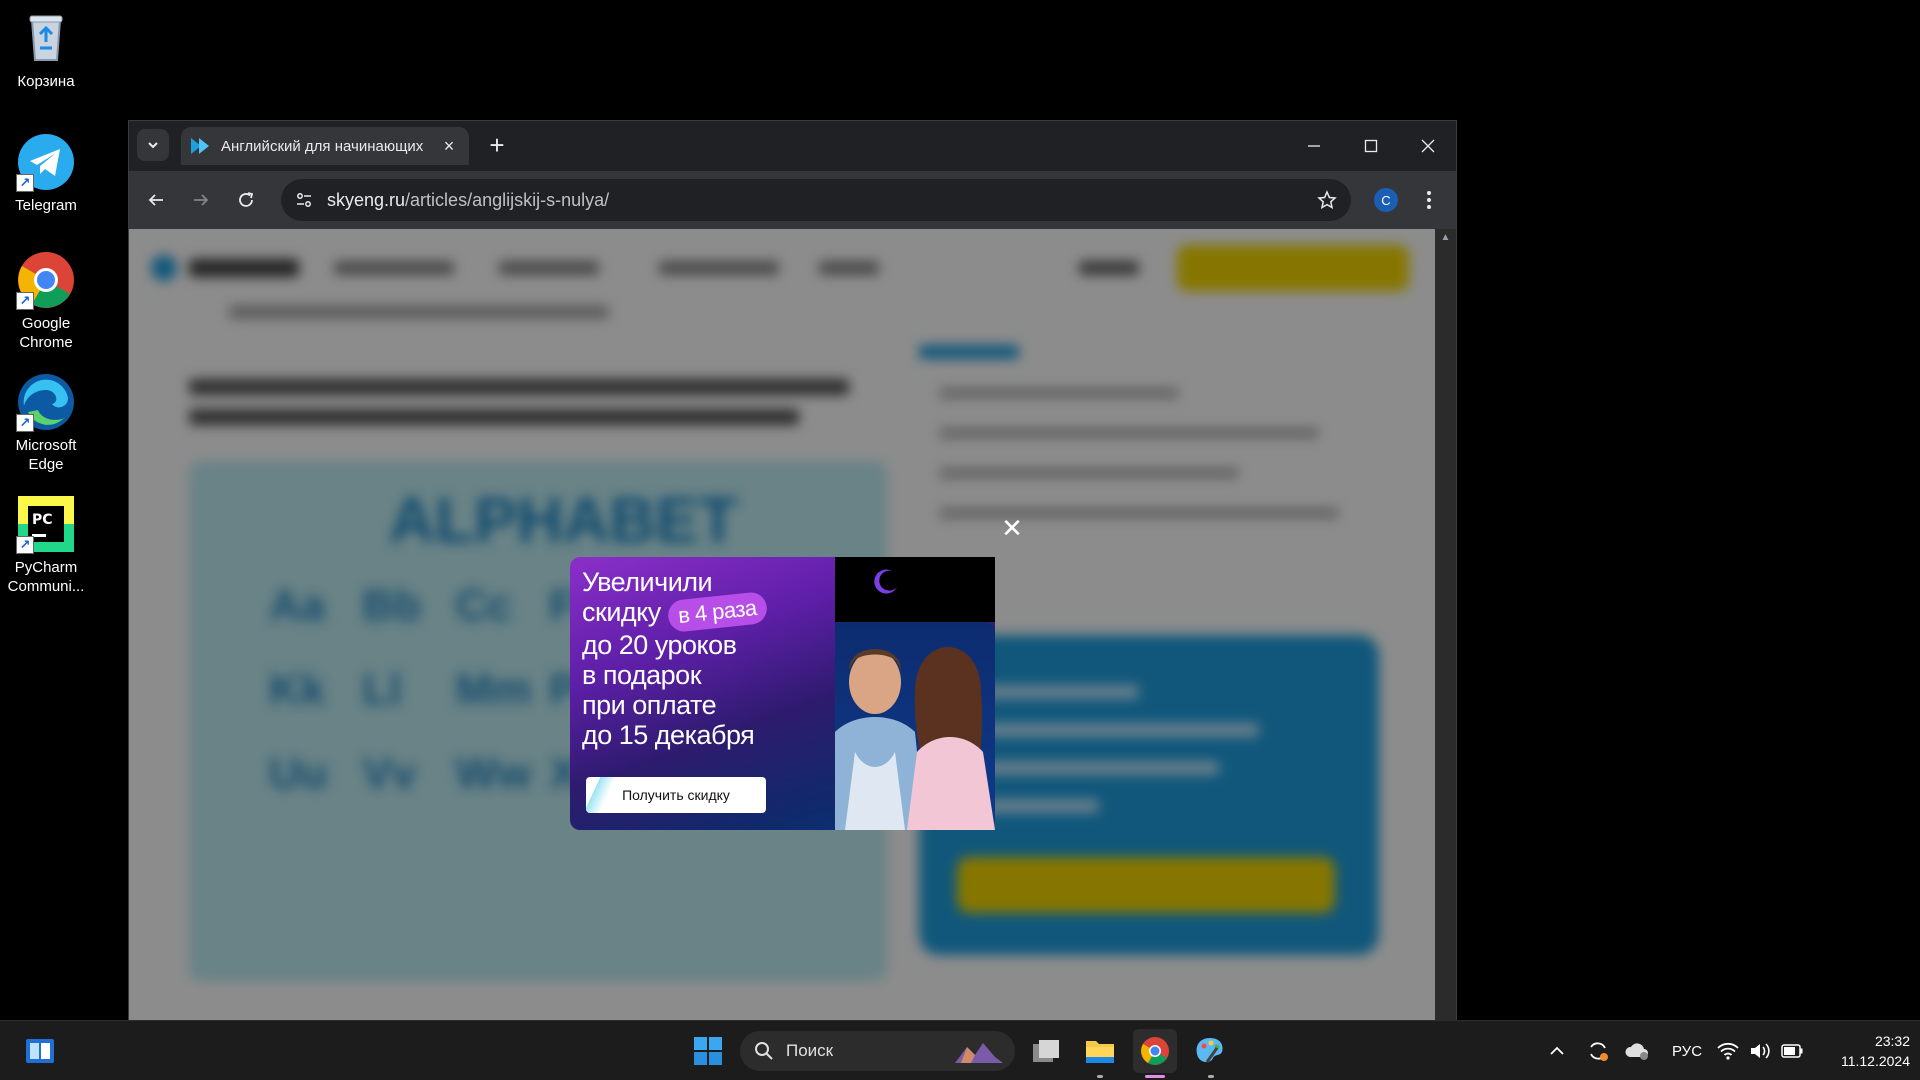 This screenshot has height=1080, width=1920. I want to click on arrow-right-icon, so click(201, 200).